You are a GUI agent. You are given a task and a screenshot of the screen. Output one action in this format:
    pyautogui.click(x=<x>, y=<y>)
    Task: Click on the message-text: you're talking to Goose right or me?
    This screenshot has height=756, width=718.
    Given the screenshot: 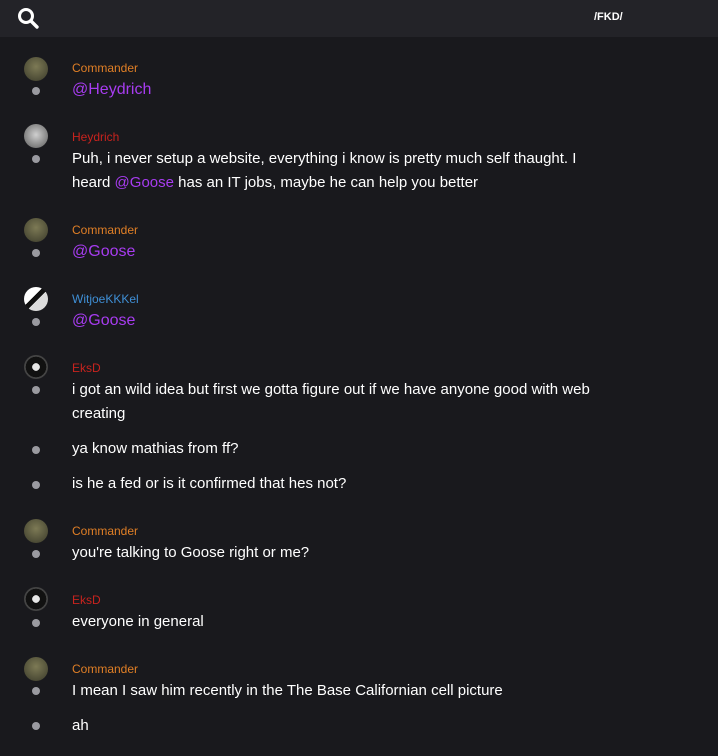 What is the action you would take?
    pyautogui.click(x=191, y=552)
    